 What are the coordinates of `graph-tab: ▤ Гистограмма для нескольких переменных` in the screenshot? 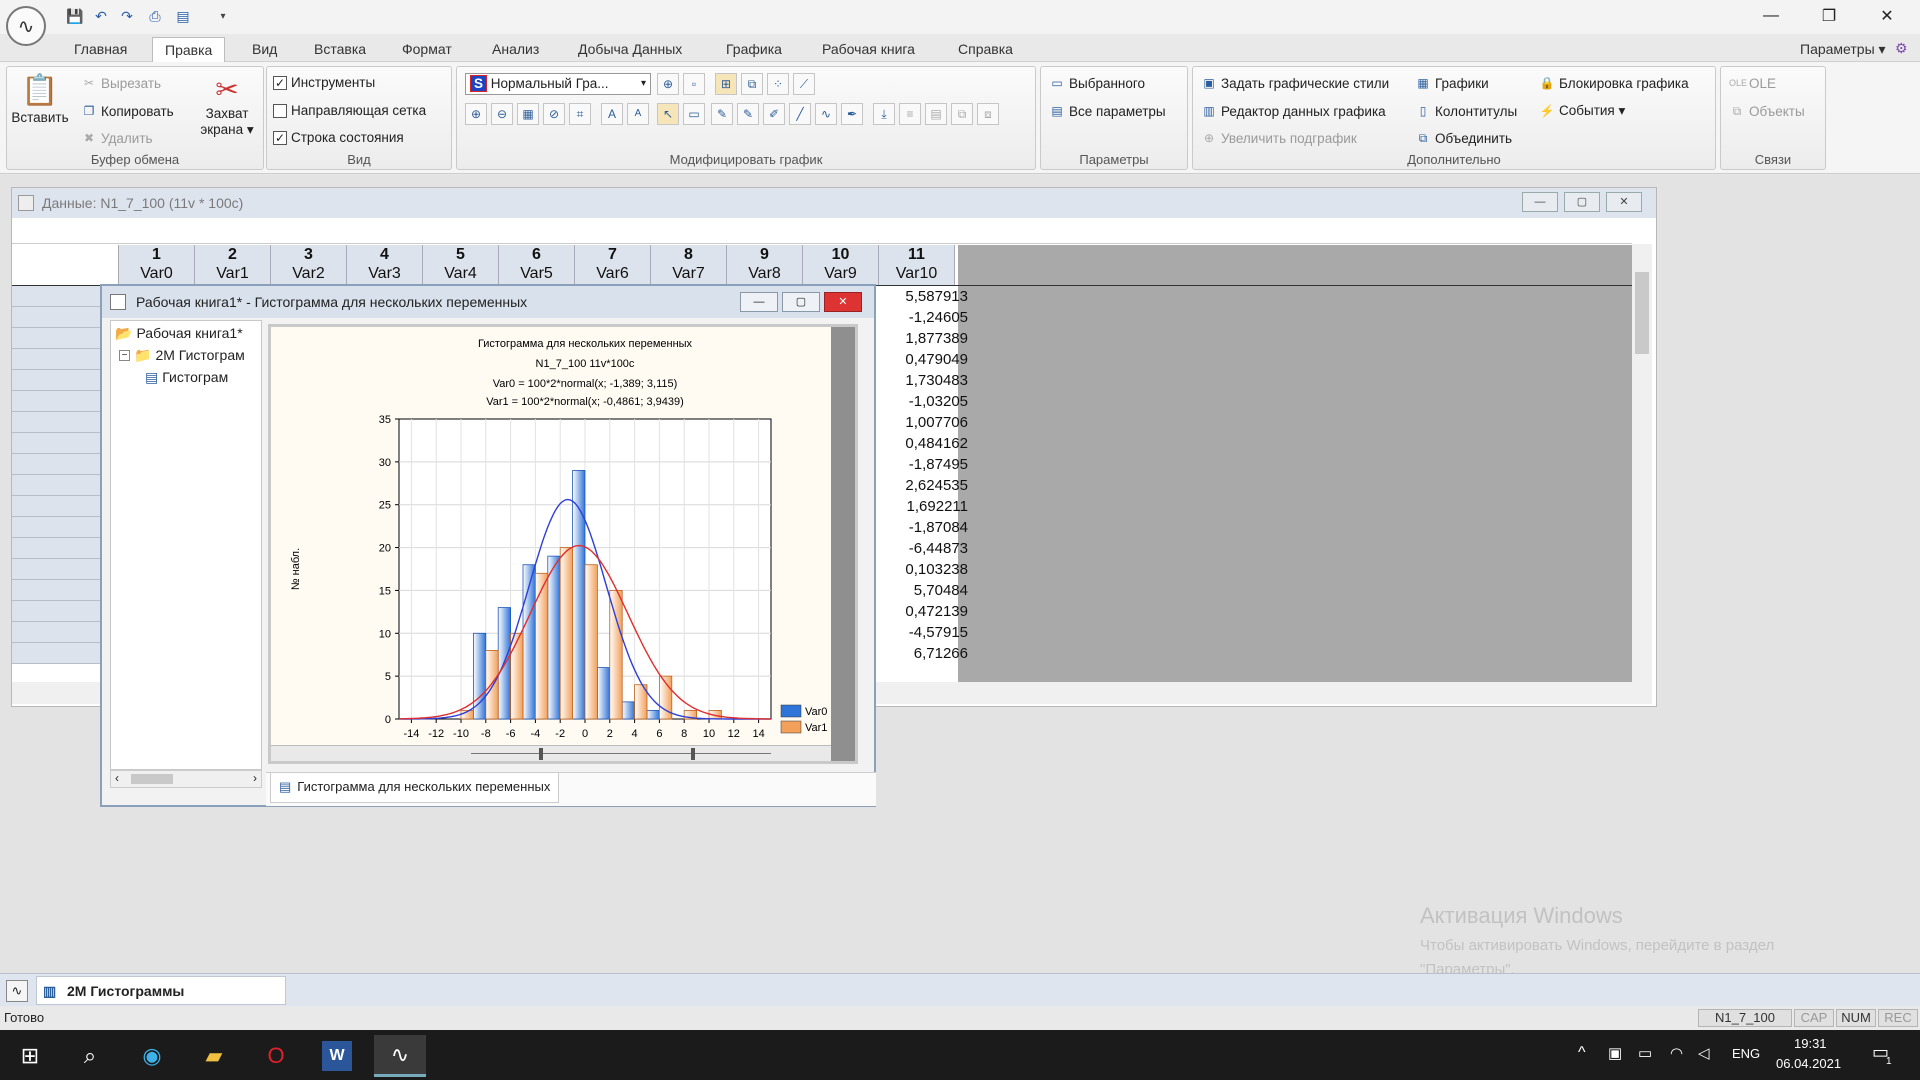 It's located at (415, 788).